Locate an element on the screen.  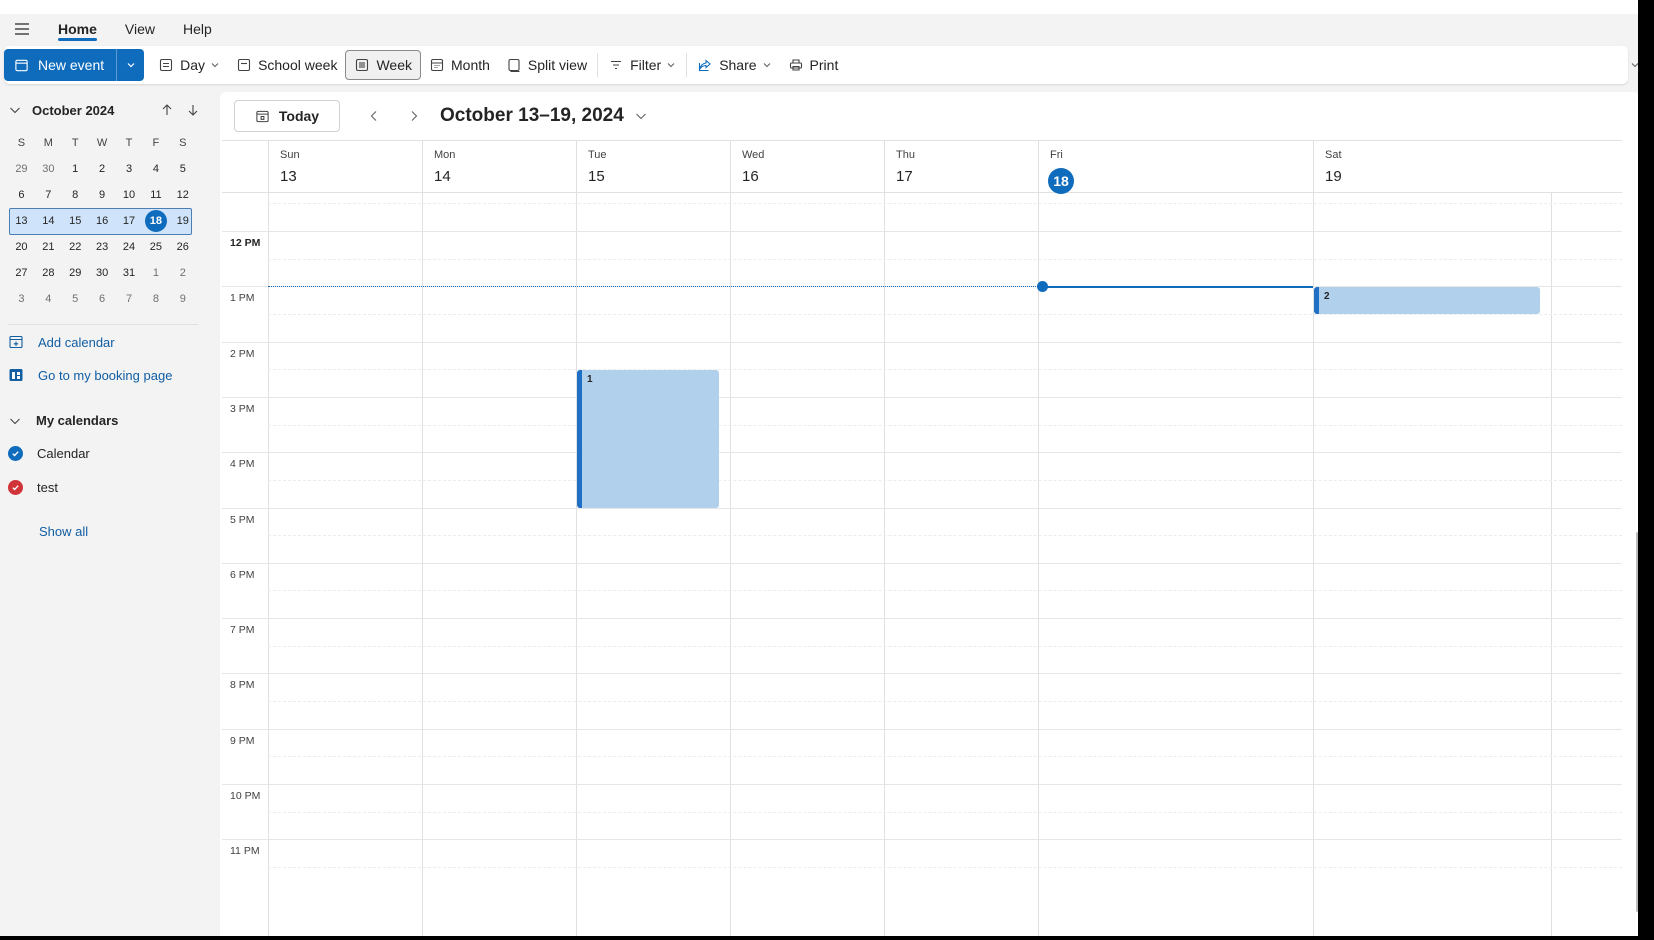
mini-calendar-day: 19 is located at coordinates (182, 221).